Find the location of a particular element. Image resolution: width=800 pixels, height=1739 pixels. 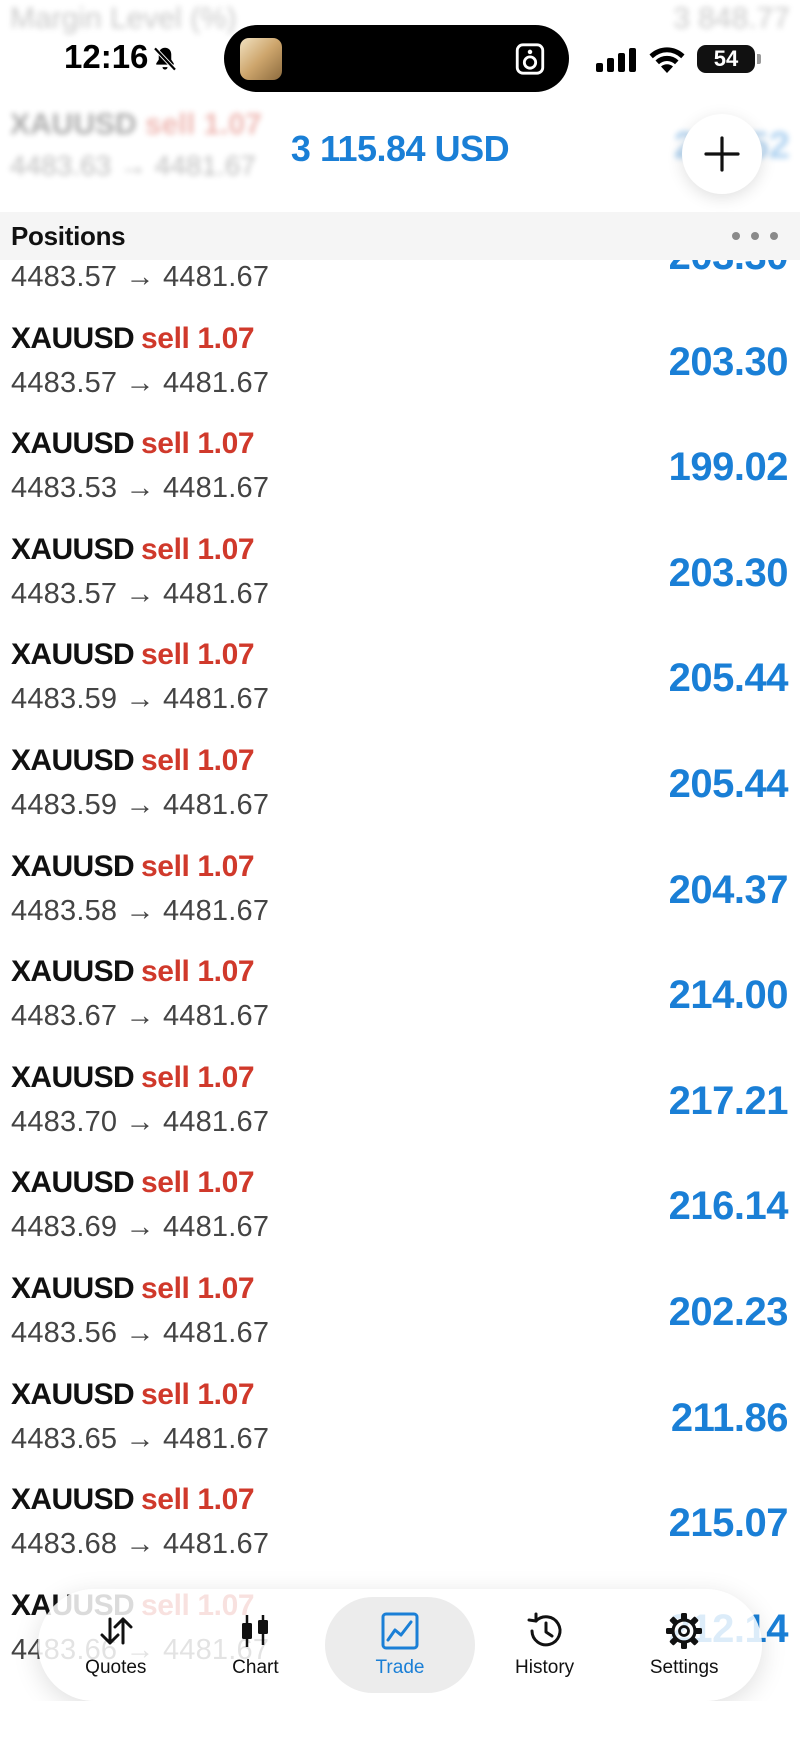

position-prices: 4483.53 → 4481.67 is located at coordinates (140, 488).